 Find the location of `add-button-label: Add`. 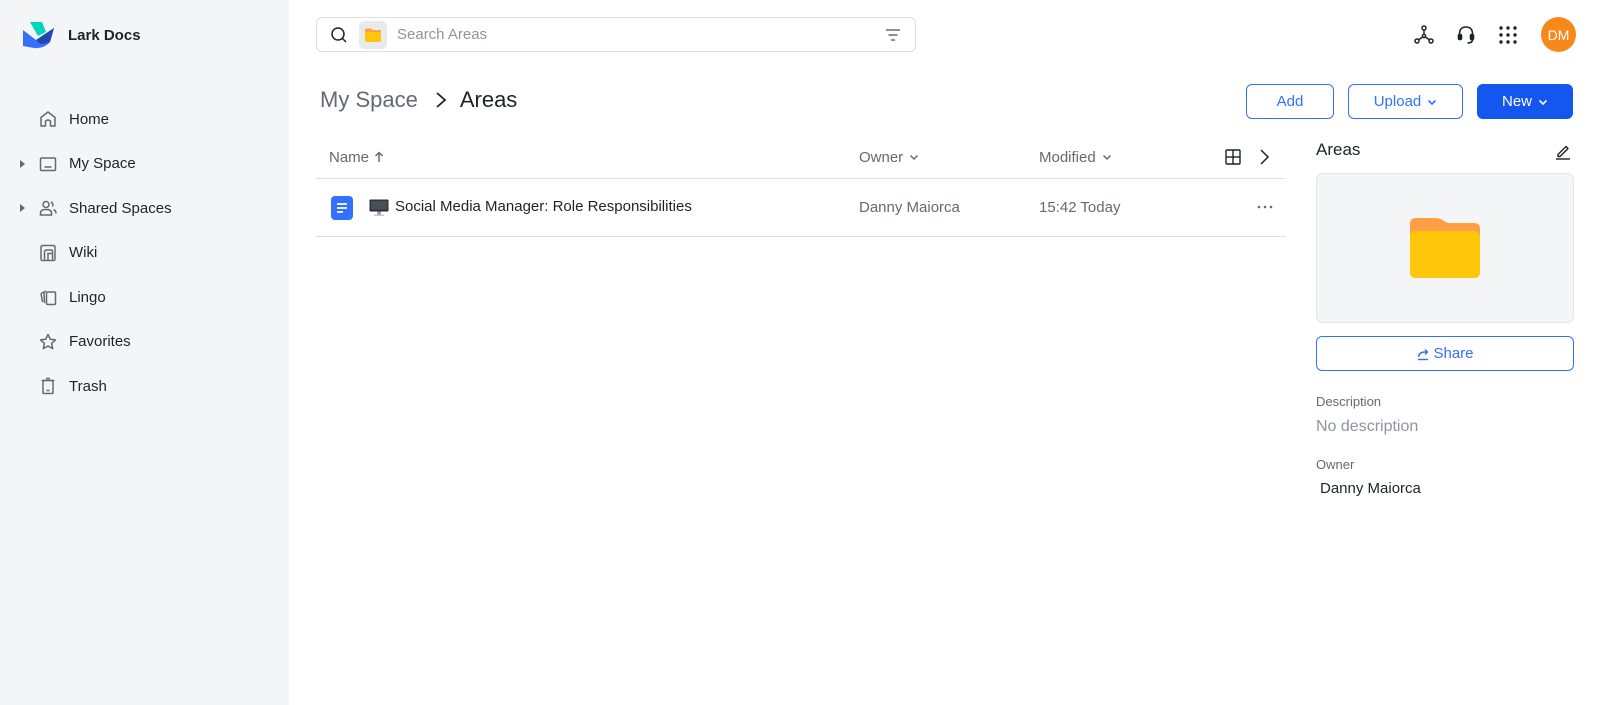

add-button-label: Add is located at coordinates (1290, 101).